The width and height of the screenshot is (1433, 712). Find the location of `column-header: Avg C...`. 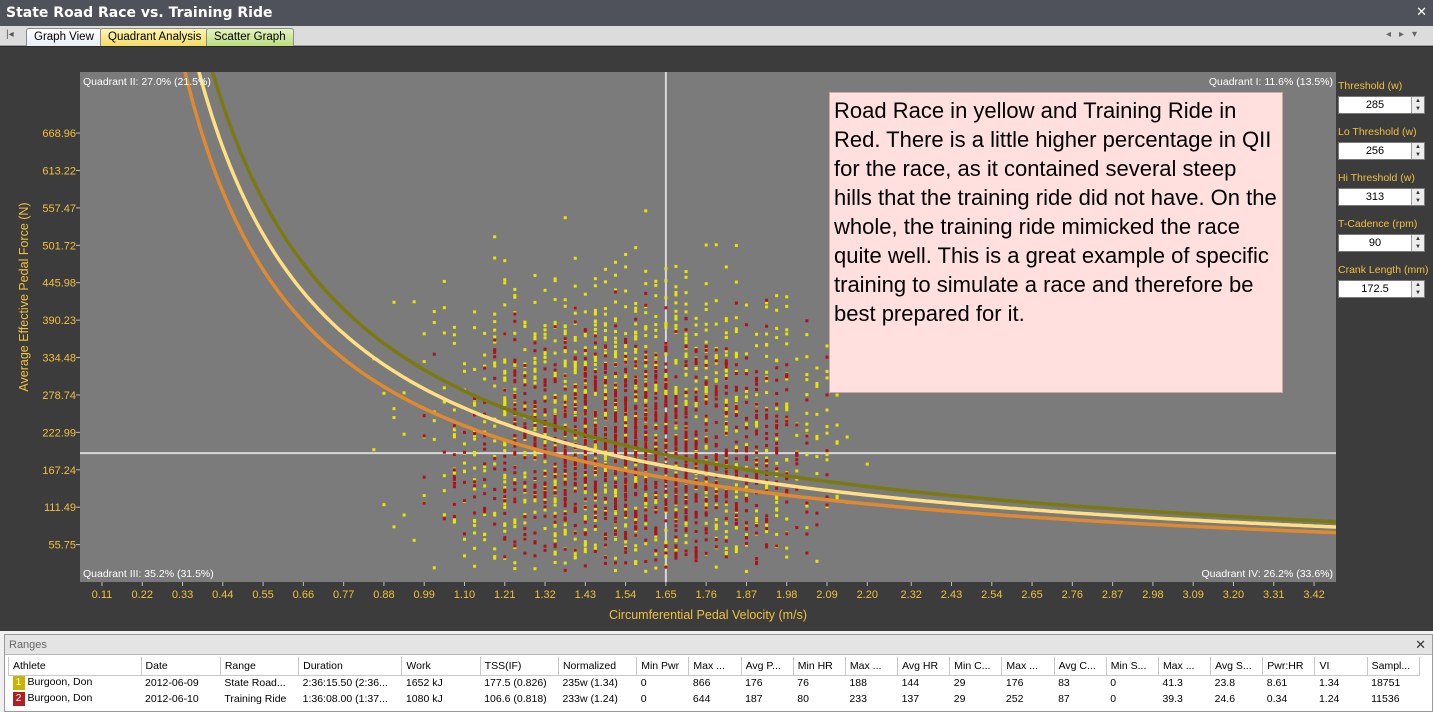

column-header: Avg C... is located at coordinates (1080, 666).